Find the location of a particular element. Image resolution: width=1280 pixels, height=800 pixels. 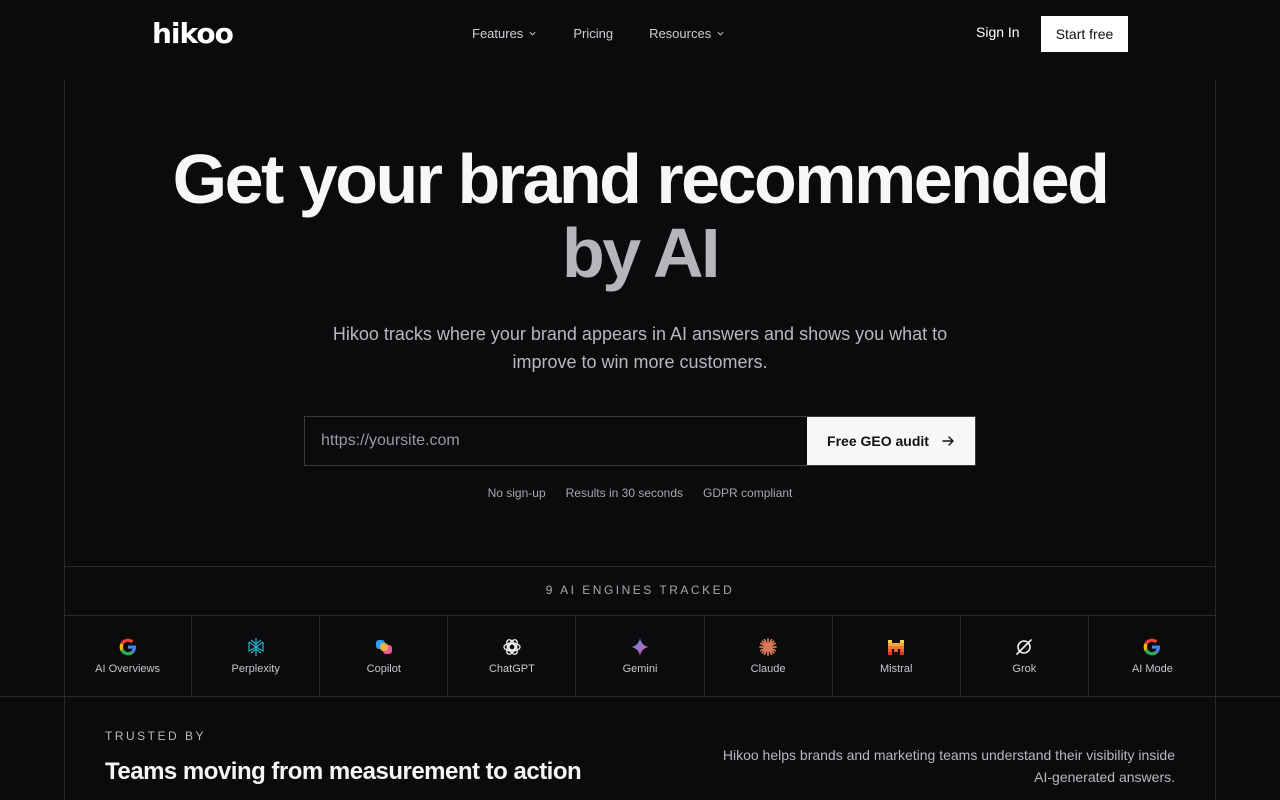

engine-name: Copilot is located at coordinates (383, 668).